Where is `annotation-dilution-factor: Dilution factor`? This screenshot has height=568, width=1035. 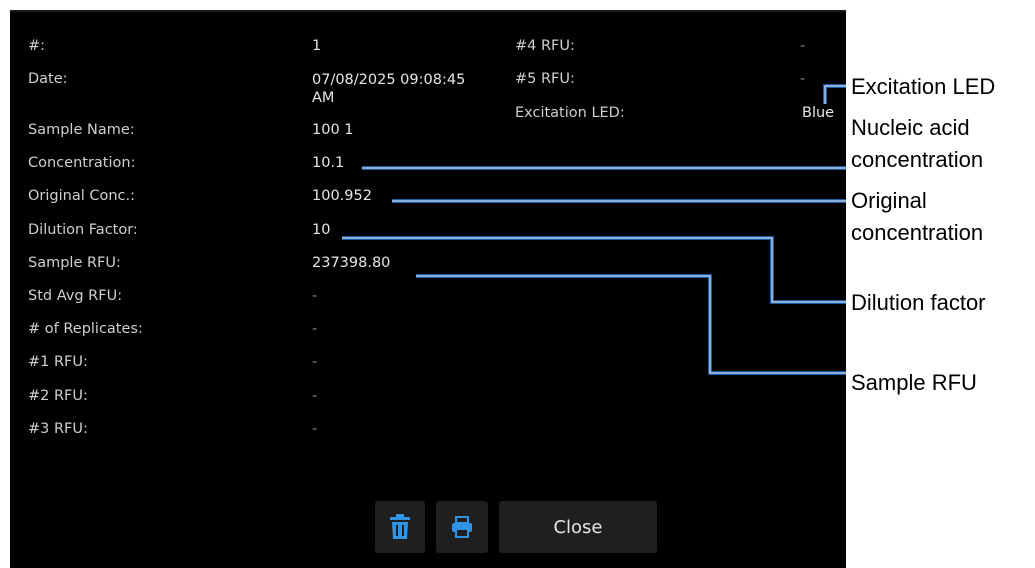 annotation-dilution-factor: Dilution factor is located at coordinates (918, 302).